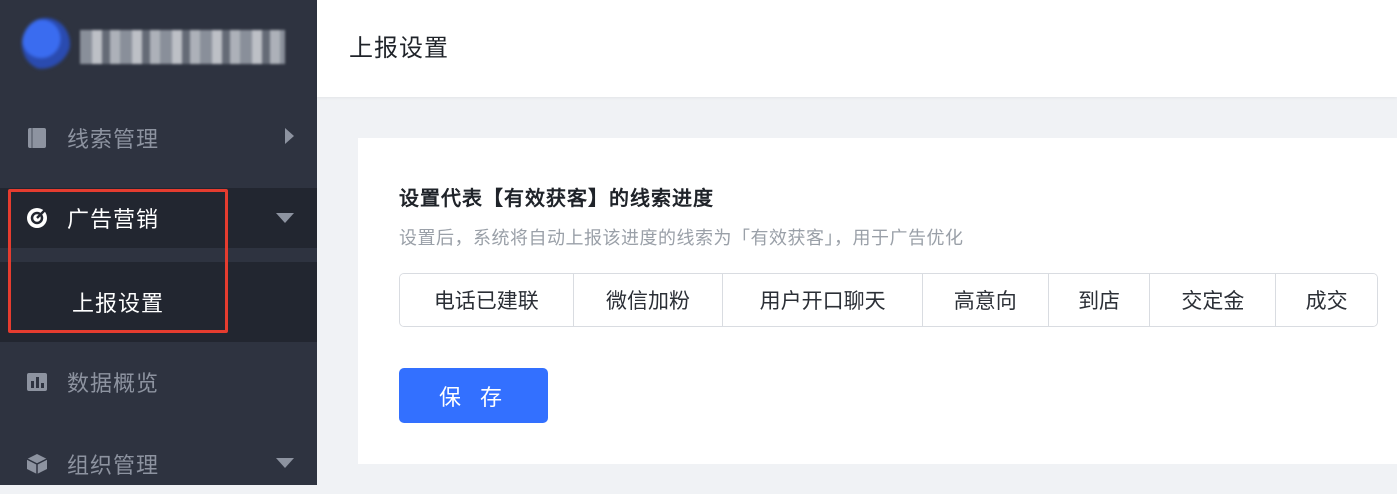 This screenshot has width=1397, height=494. What do you see at coordinates (46, 44) in the screenshot?
I see `logo-mark-icon` at bounding box center [46, 44].